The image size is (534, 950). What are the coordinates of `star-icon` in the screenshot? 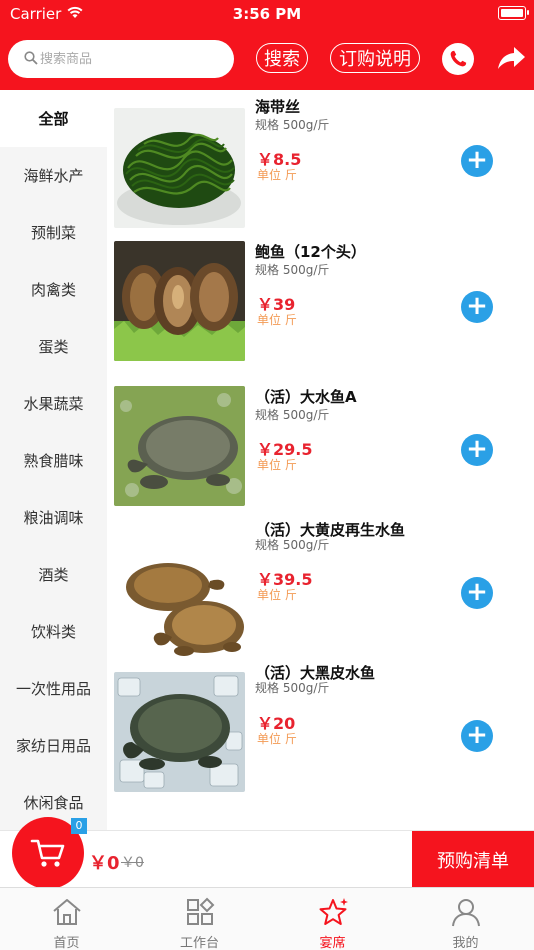 It's located at (333, 911).